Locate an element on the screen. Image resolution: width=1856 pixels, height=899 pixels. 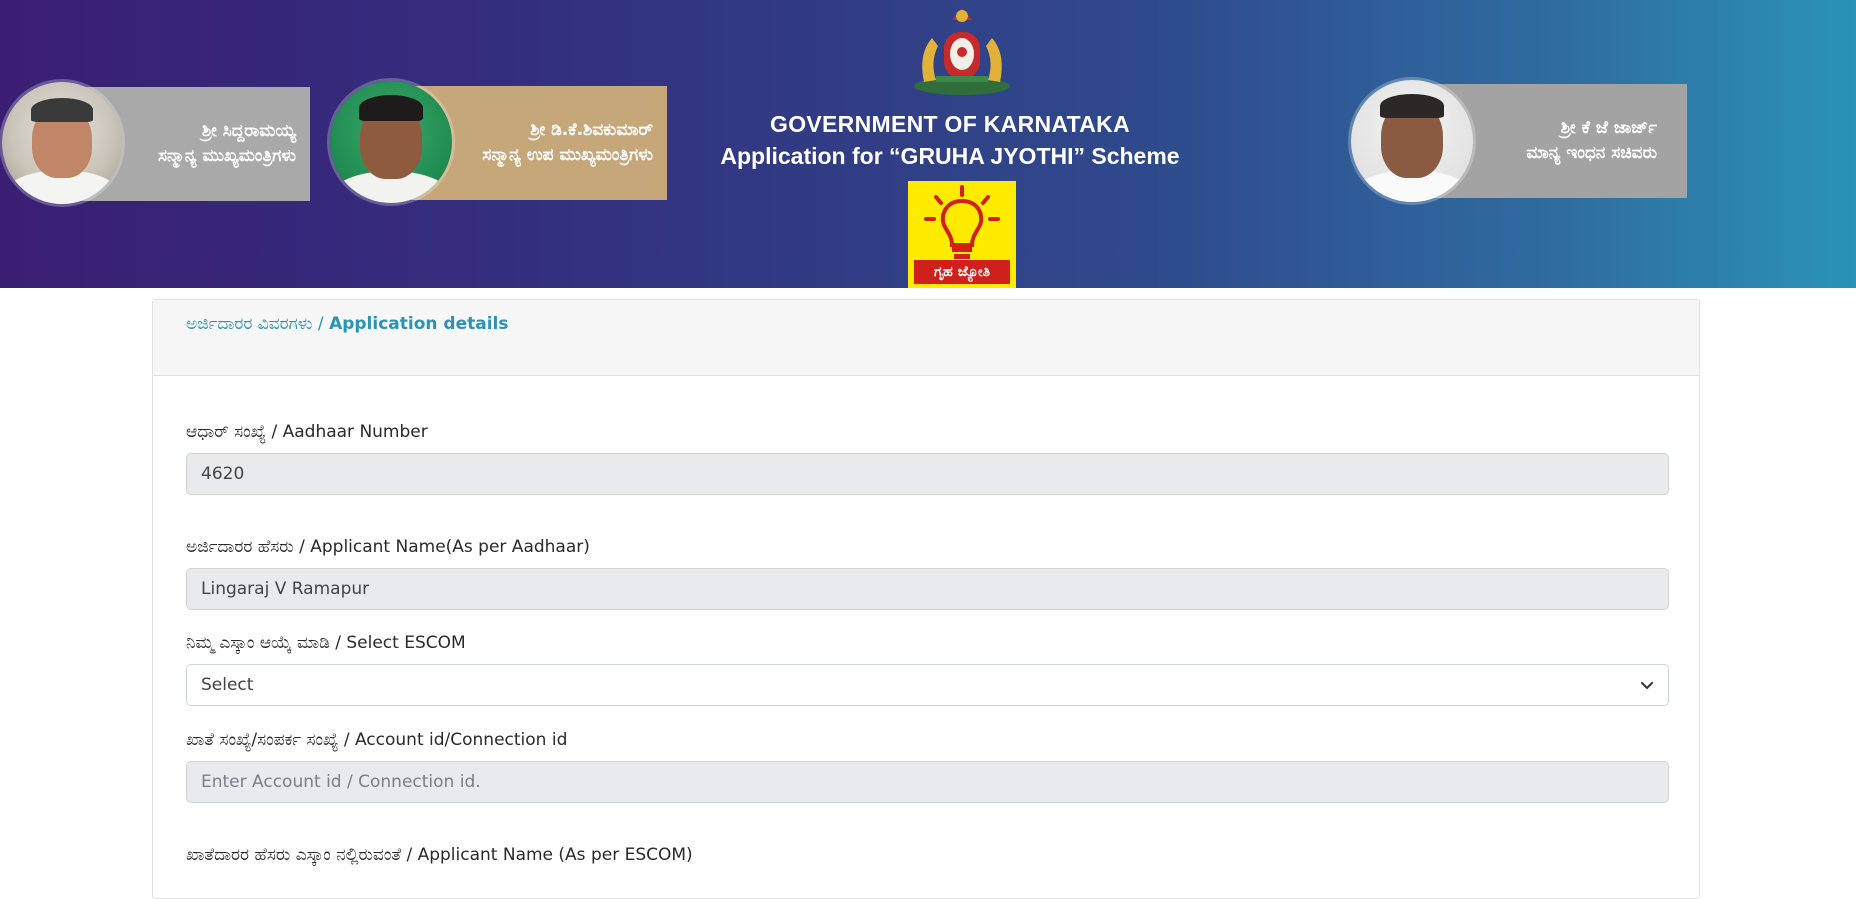
leader-designation: ಮಾನ್ಯ ಇಂಧನ ಸಚಿವರು is located at coordinates (1591, 153).